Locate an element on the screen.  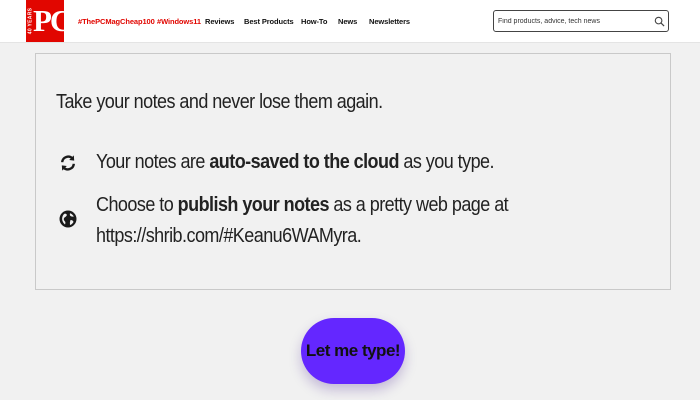
nav-link-best-products: Best Products is located at coordinates (269, 21).